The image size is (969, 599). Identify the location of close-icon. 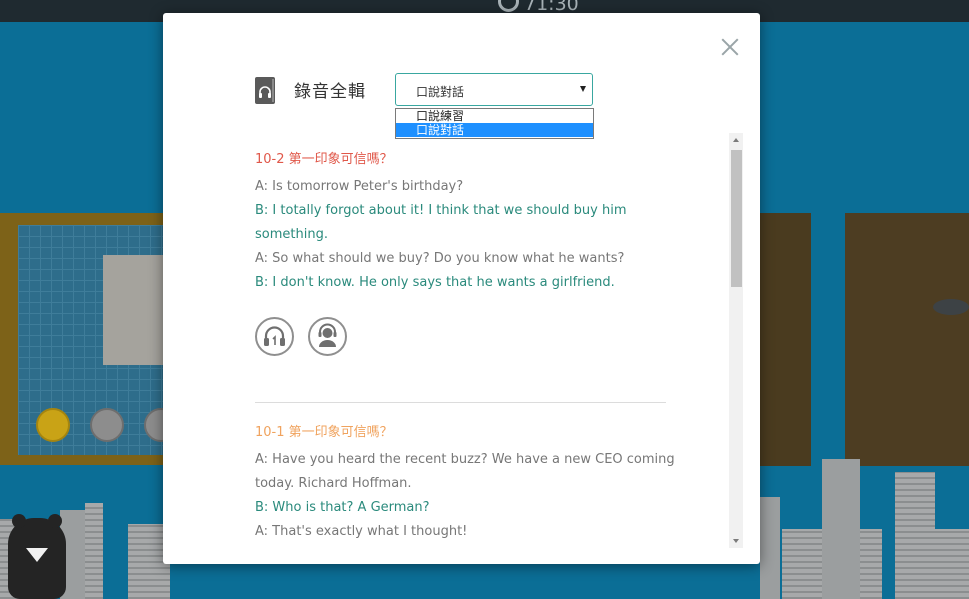
(730, 47).